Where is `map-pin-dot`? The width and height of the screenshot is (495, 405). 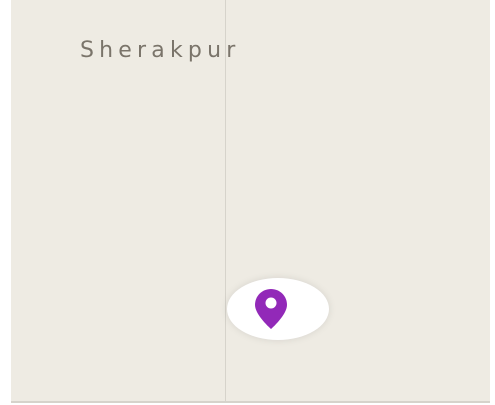
map-pin-dot is located at coordinates (271, 303).